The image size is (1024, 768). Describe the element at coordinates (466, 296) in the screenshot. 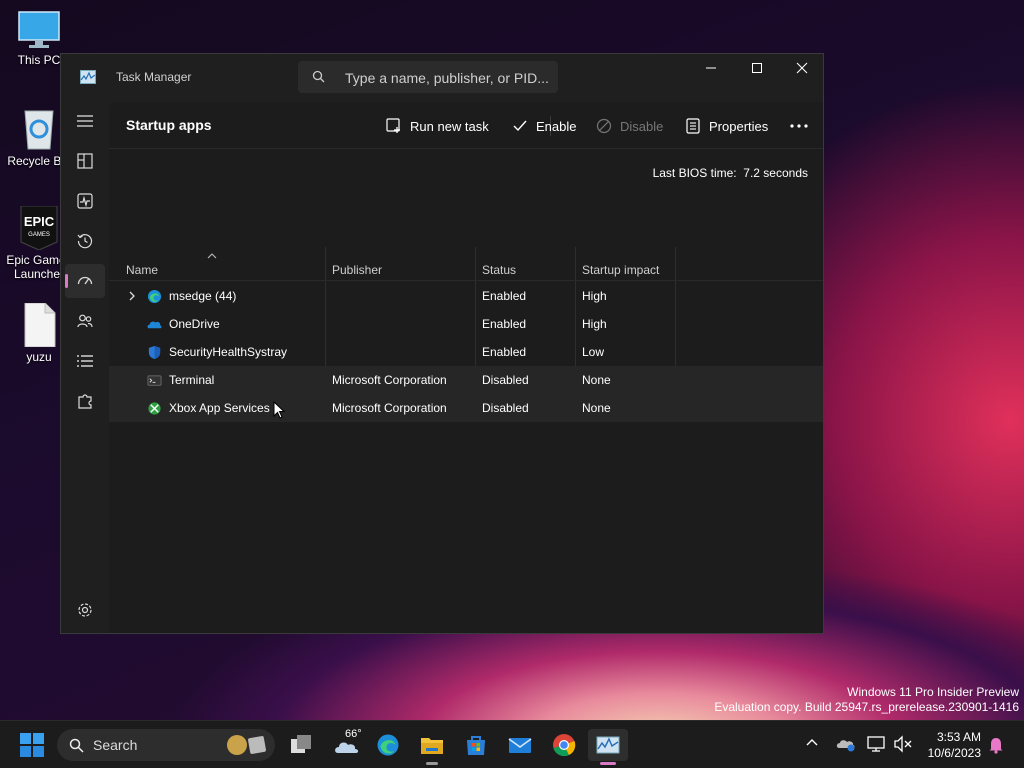

I see `table-row: msedge (44) Enabled High` at that location.